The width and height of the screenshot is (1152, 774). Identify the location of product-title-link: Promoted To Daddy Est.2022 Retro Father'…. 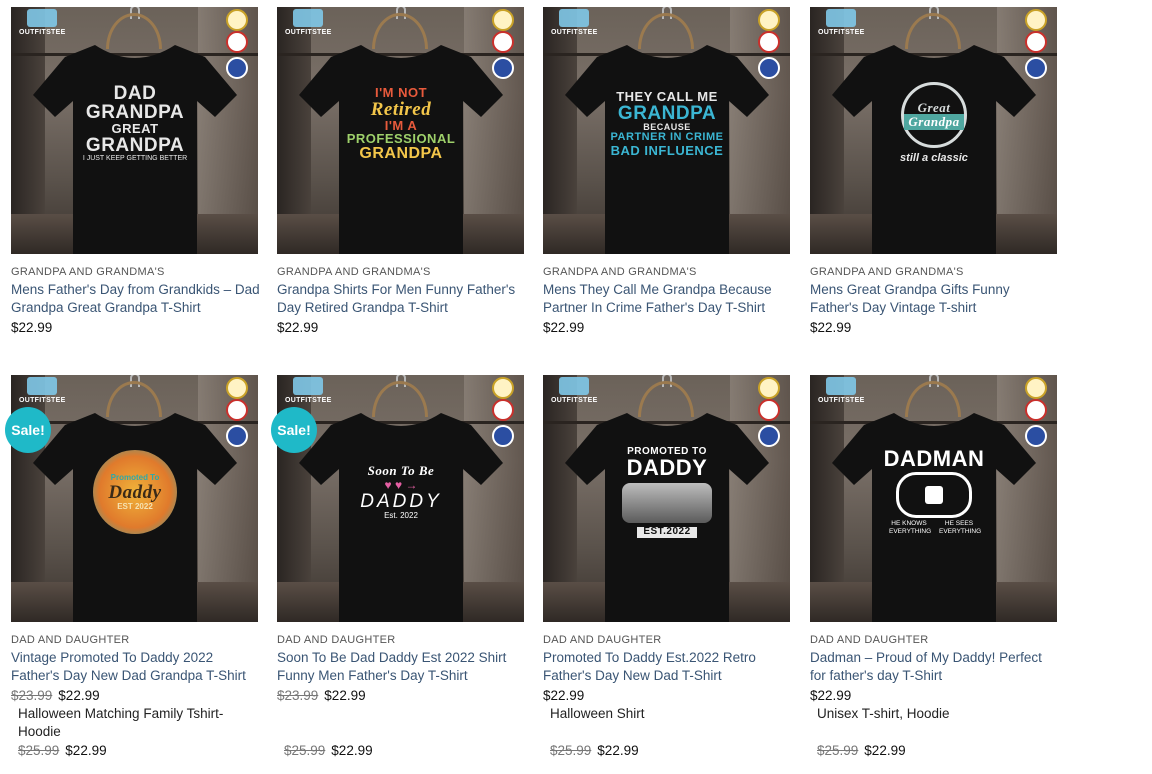
(668, 667).